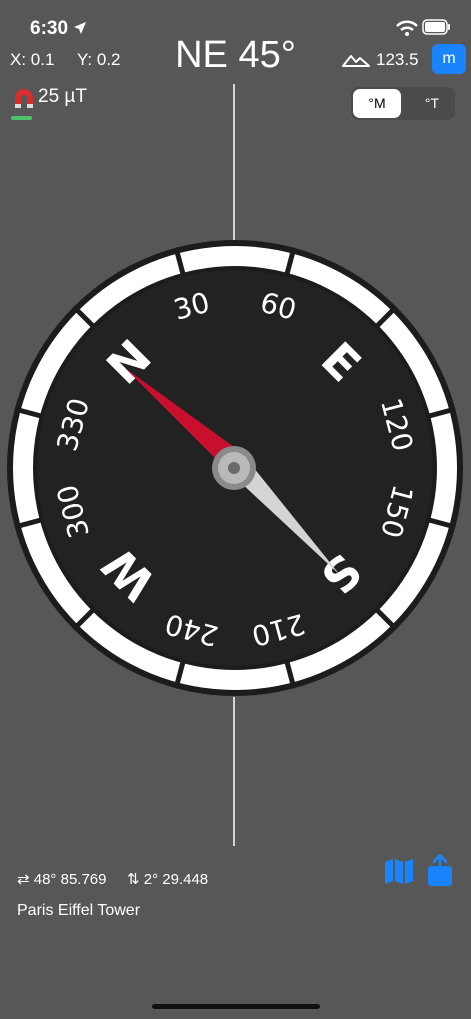 The height and width of the screenshot is (1019, 471). Describe the element at coordinates (168, 879) in the screenshot. I see `latitude-readout: ⇅ 2° 29.448` at that location.